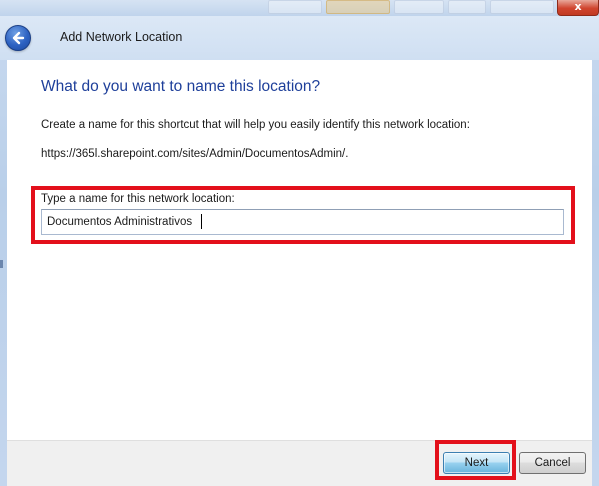 The height and width of the screenshot is (486, 599). I want to click on next-button: Next, so click(476, 463).